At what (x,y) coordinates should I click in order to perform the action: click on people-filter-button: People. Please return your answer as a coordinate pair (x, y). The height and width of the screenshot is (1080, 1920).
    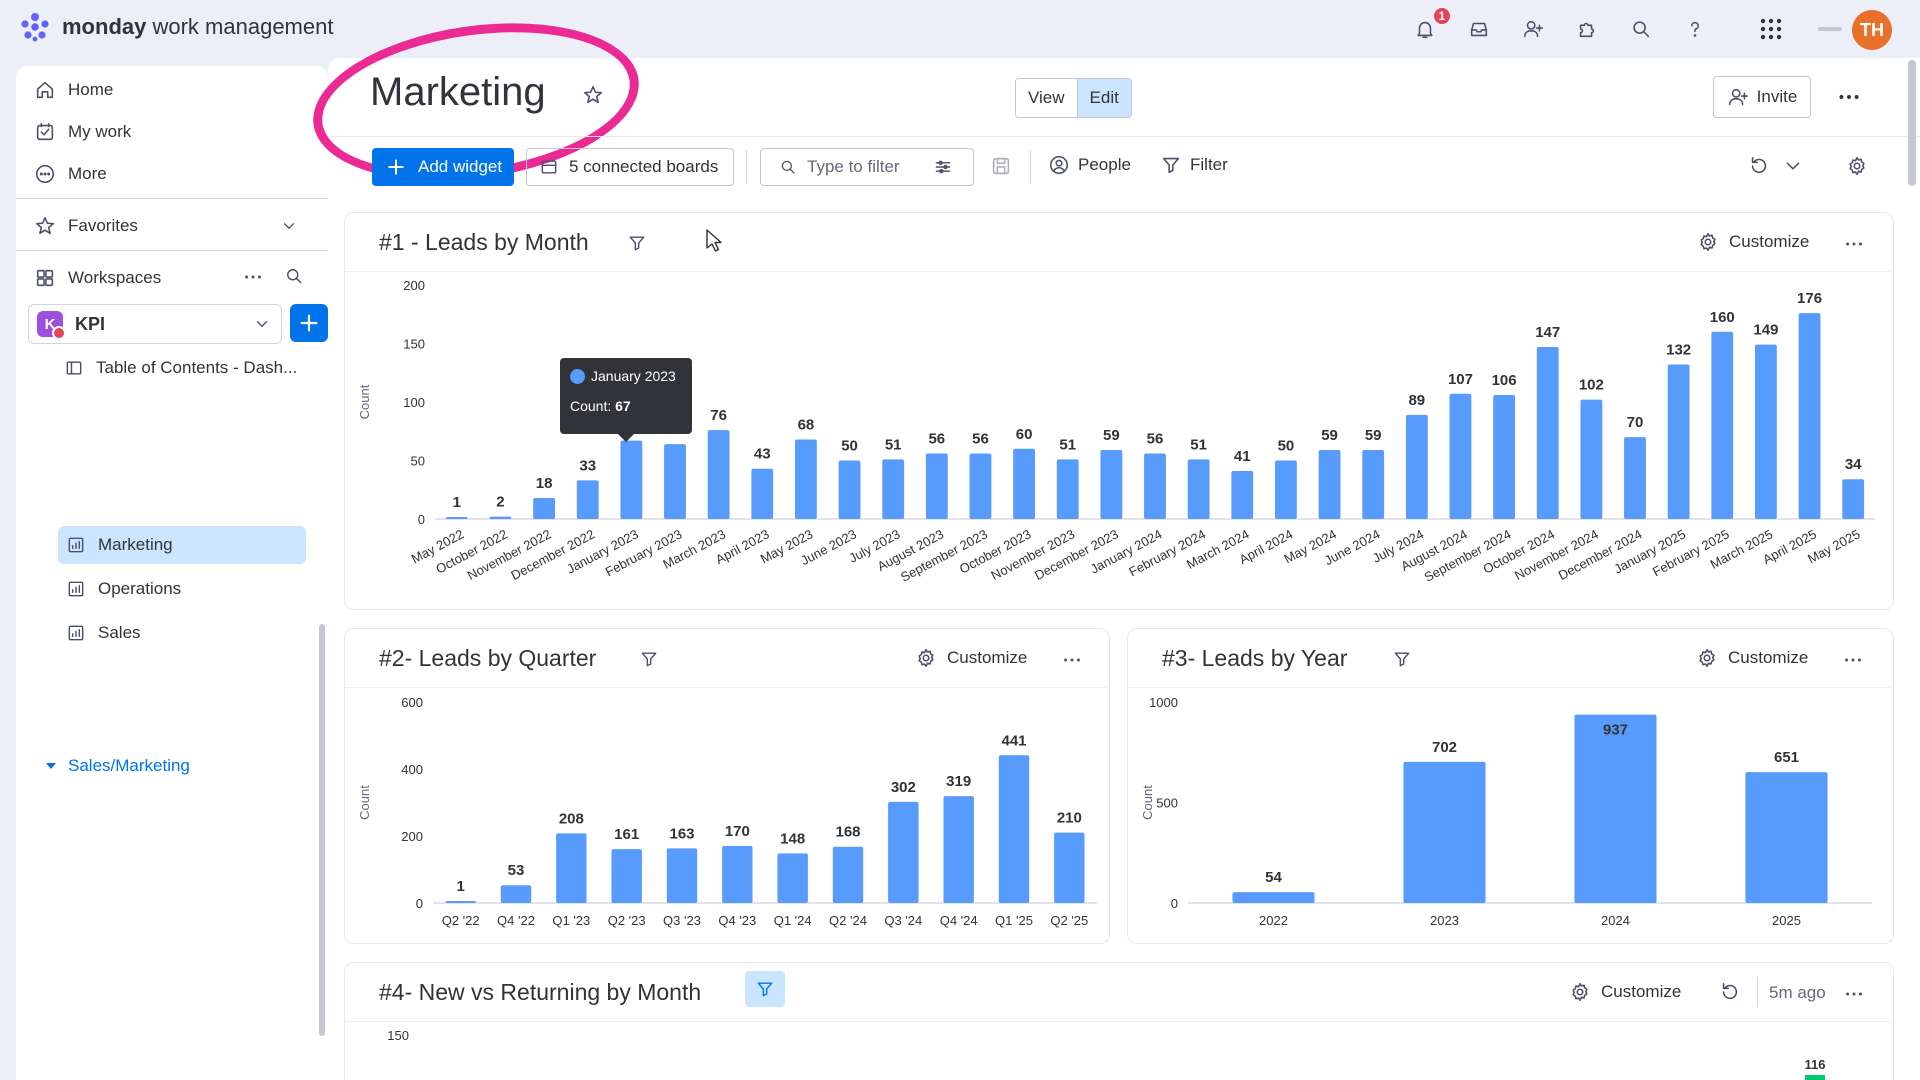
    Looking at the image, I should click on (1089, 165).